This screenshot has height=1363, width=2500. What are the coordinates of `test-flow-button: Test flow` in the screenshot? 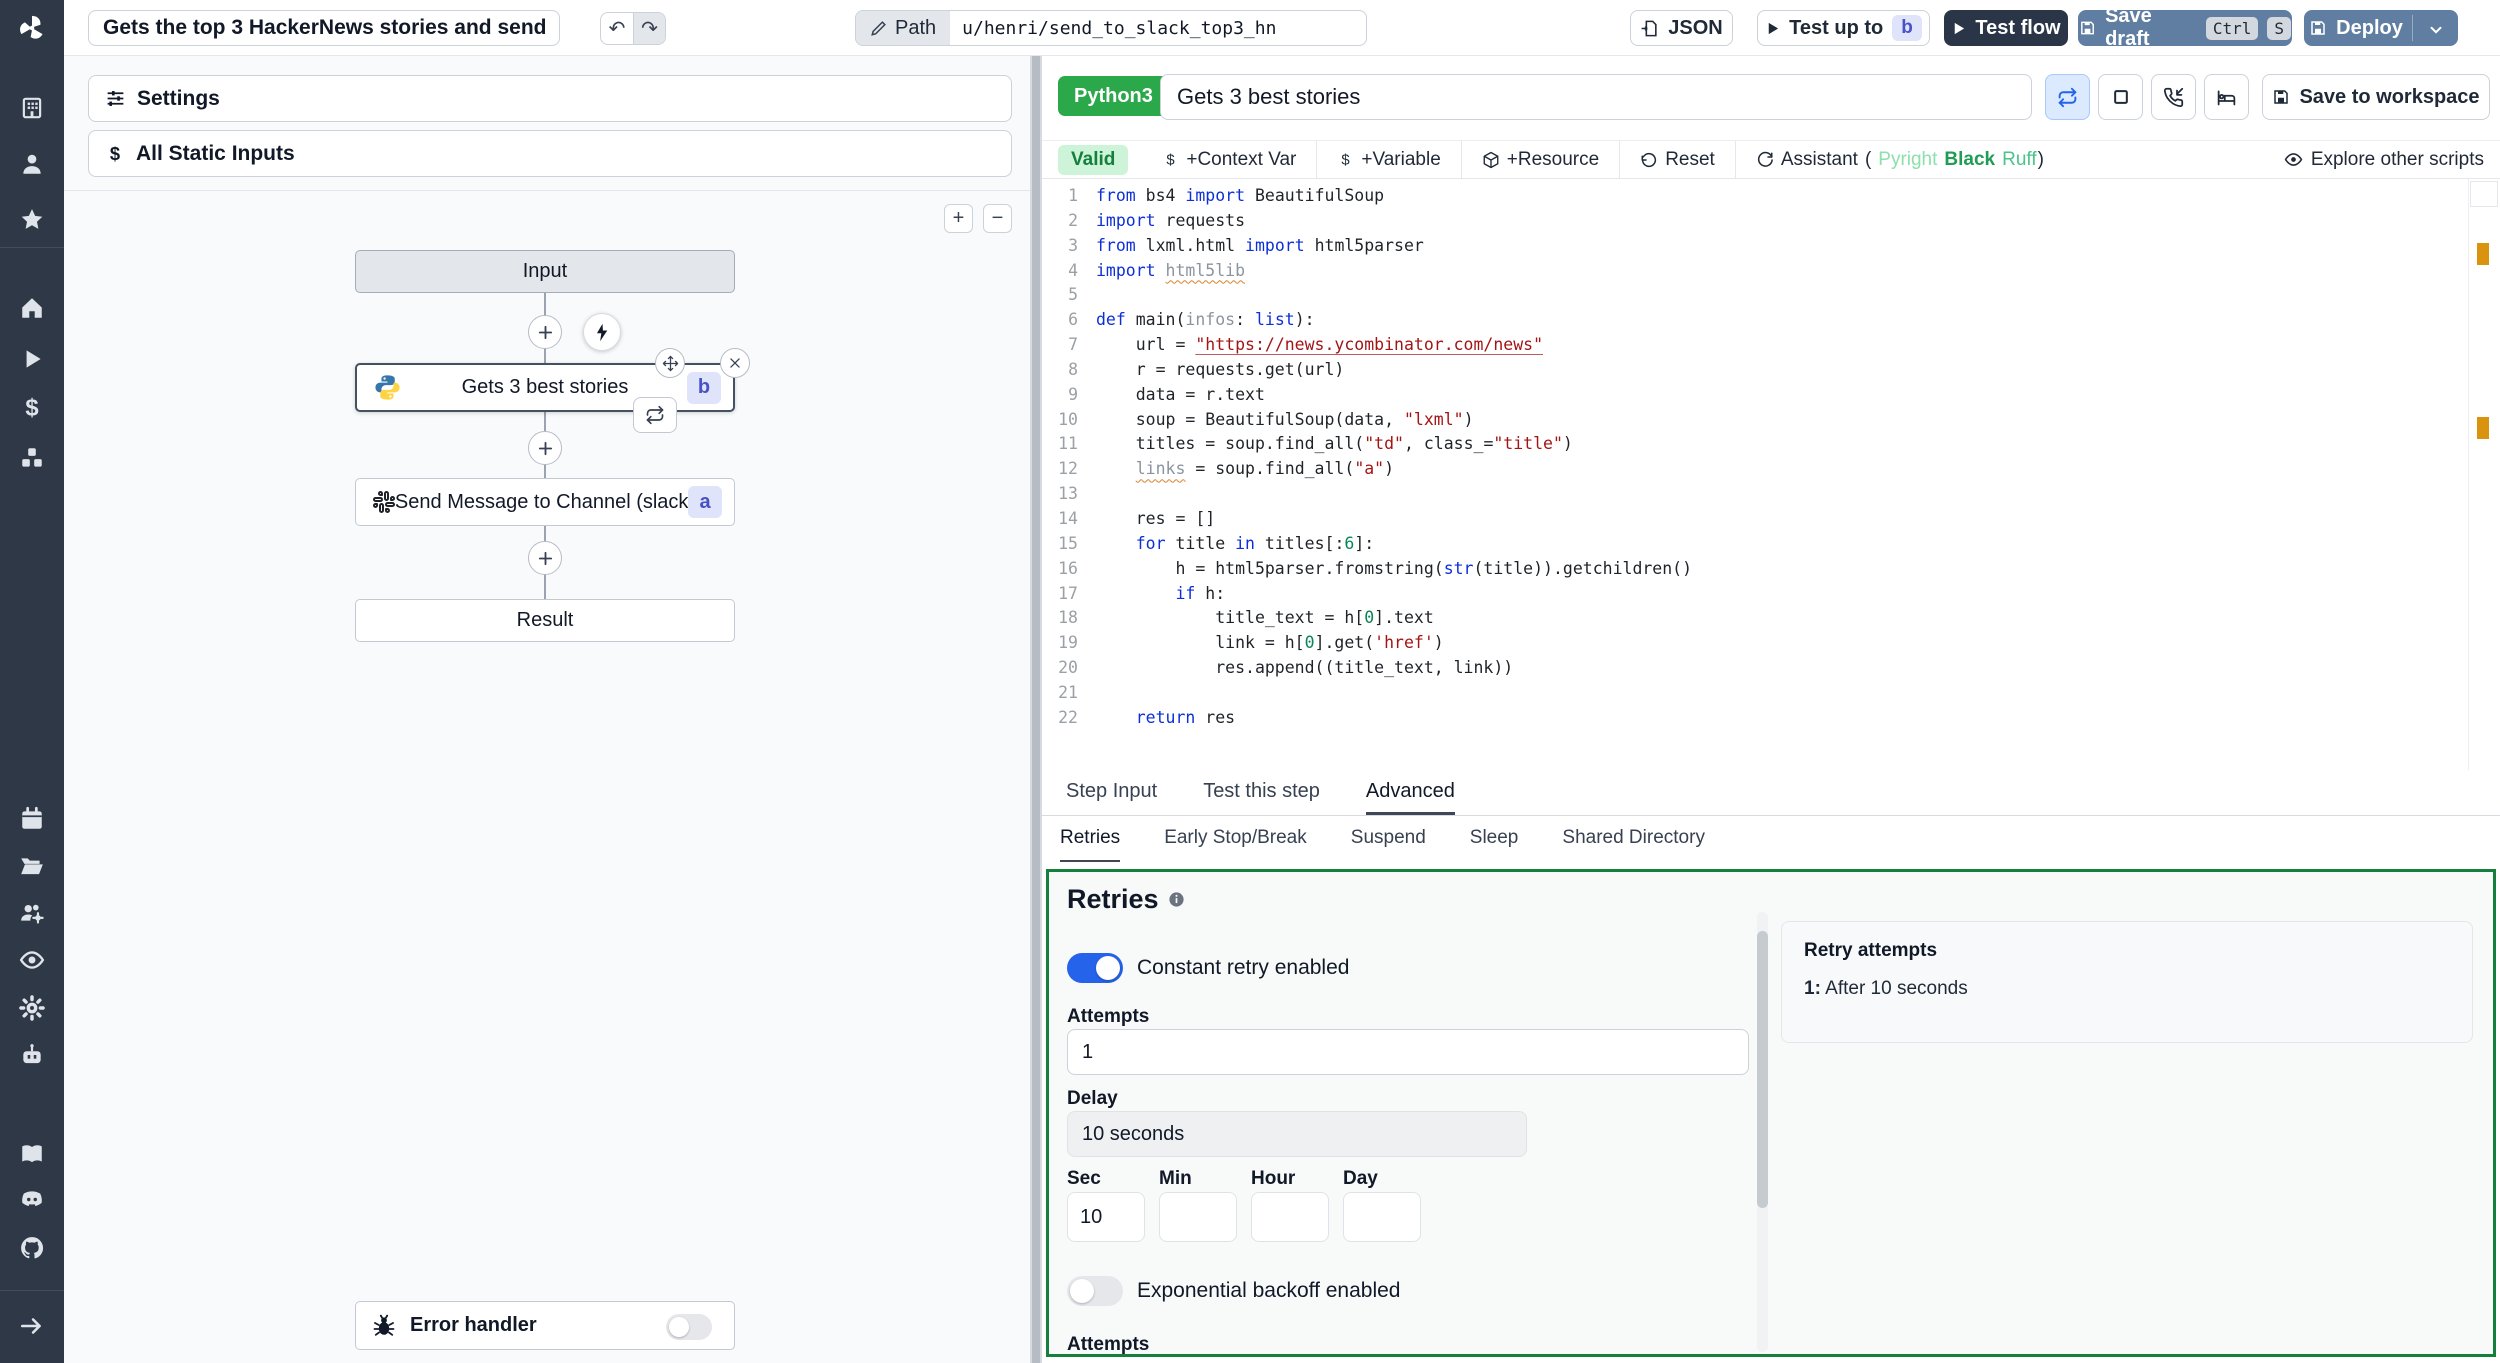 It's located at (2006, 28).